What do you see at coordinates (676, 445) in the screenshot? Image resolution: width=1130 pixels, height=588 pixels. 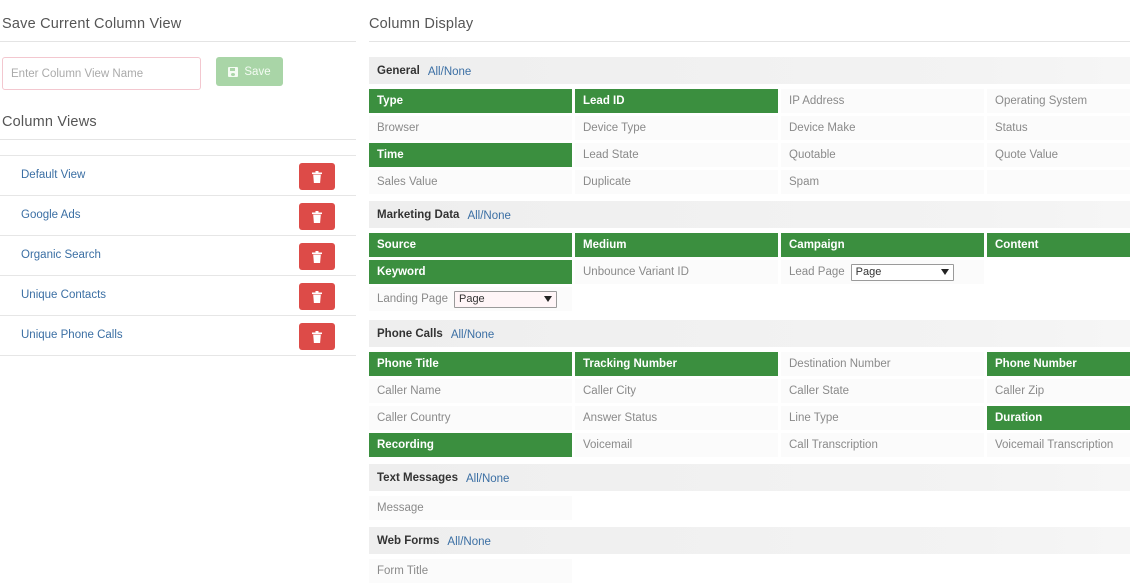 I see `column-toggle-voicemail: Voicemail` at bounding box center [676, 445].